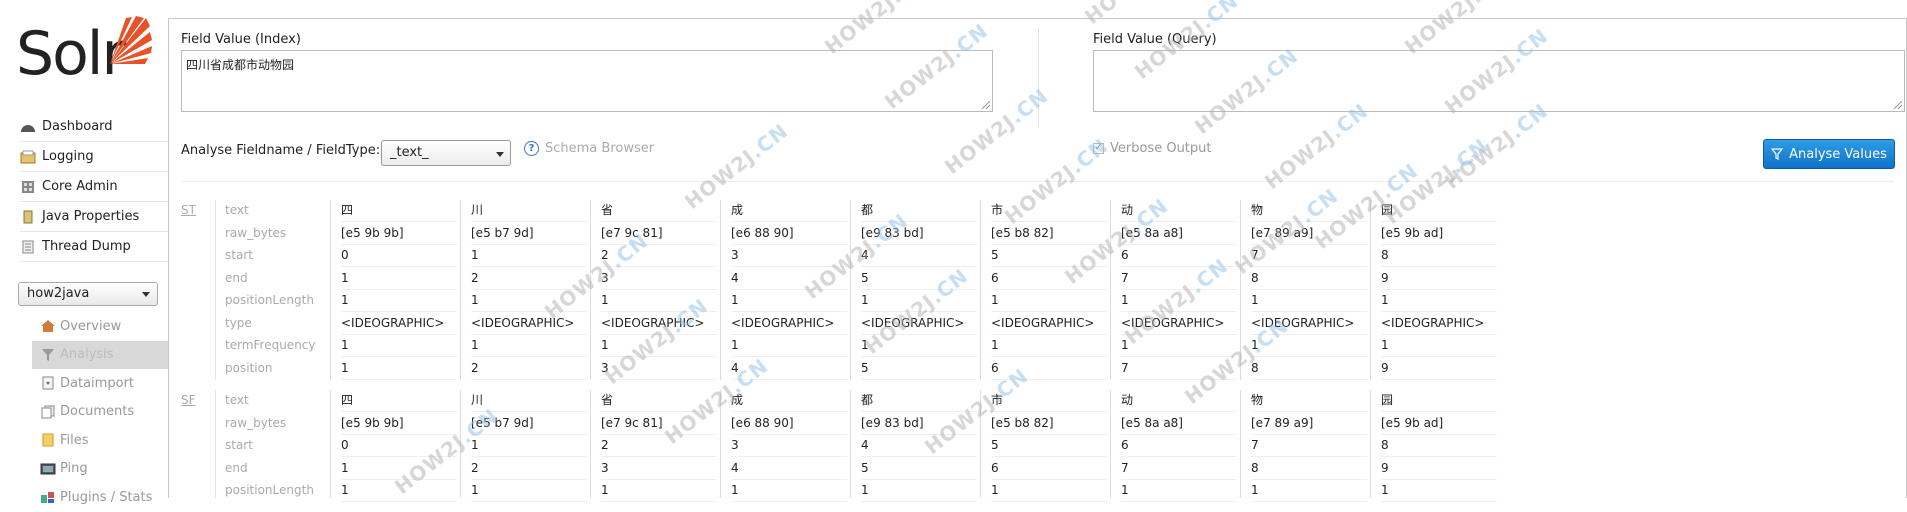  What do you see at coordinates (1049, 401) in the screenshot?
I see `token-text: 市` at bounding box center [1049, 401].